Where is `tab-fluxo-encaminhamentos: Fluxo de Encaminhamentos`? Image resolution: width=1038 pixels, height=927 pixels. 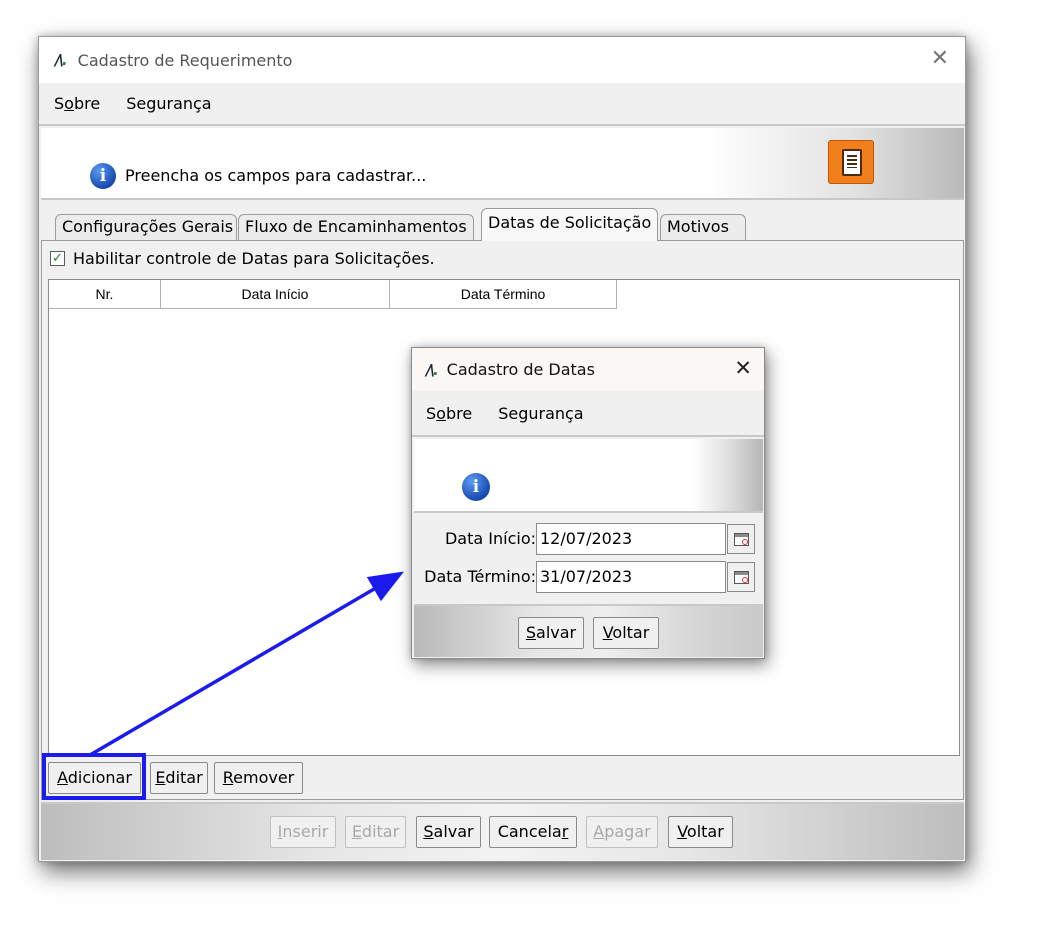 tab-fluxo-encaminhamentos: Fluxo de Encaminhamentos is located at coordinates (356, 227).